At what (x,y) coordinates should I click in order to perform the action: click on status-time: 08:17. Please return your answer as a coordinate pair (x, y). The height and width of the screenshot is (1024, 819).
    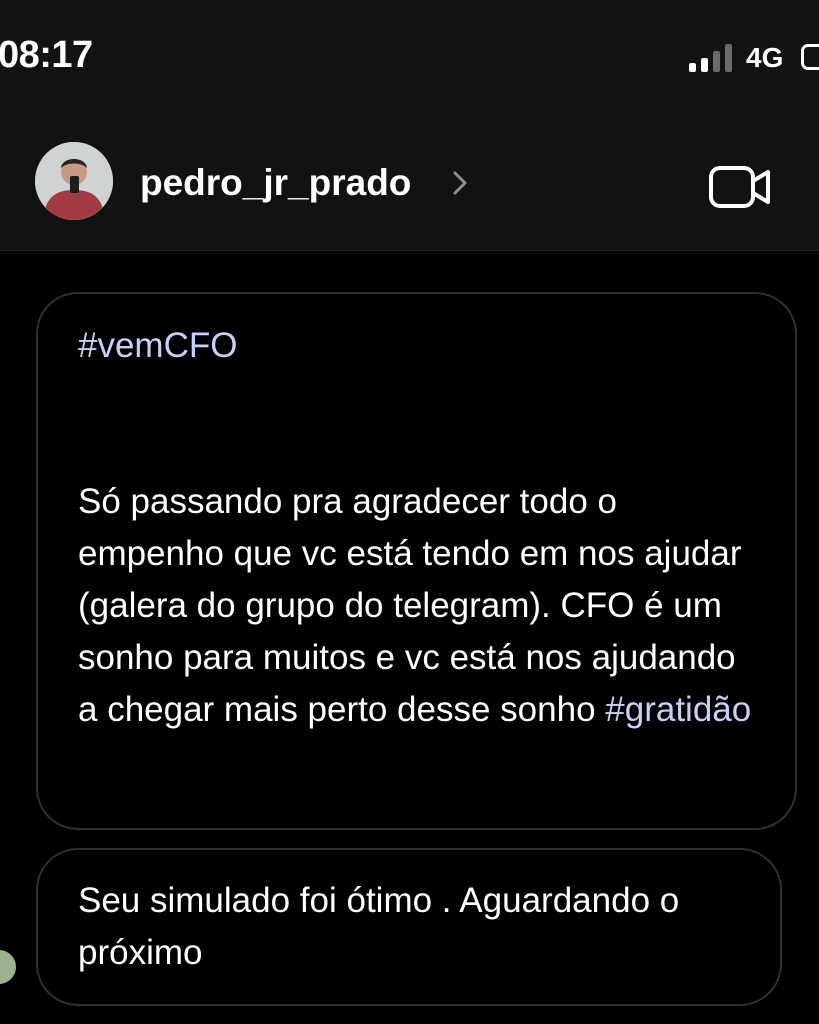
    Looking at the image, I should click on (46, 55).